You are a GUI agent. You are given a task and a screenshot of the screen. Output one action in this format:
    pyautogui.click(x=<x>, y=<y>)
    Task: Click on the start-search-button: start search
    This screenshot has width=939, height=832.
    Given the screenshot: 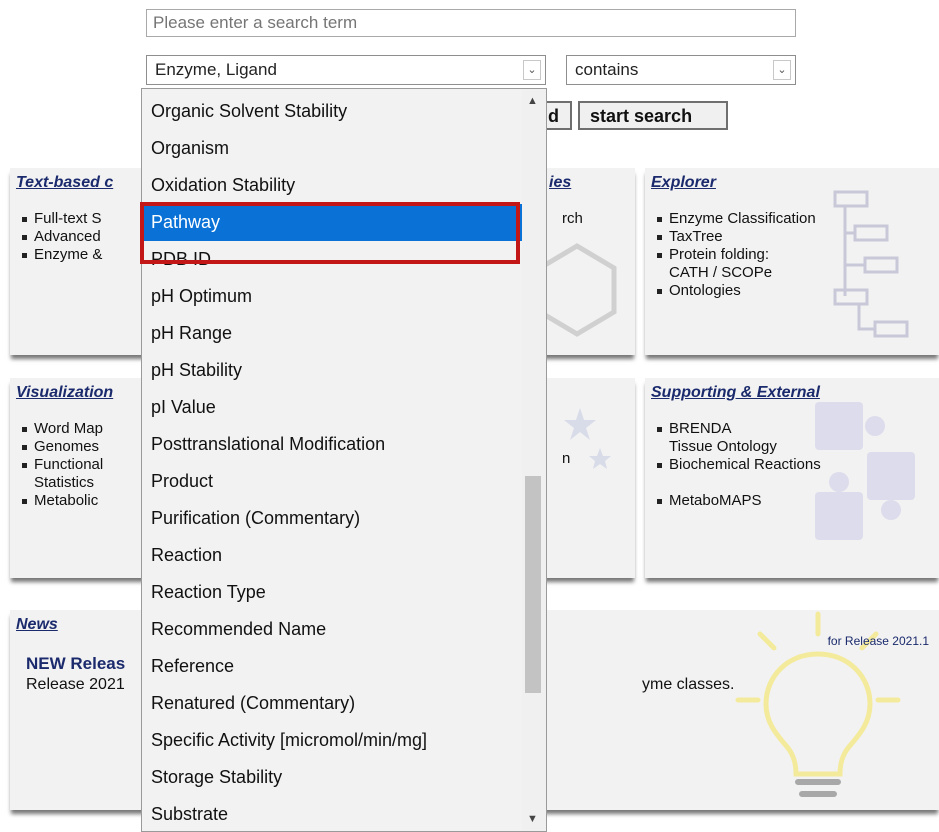 What is the action you would take?
    pyautogui.click(x=653, y=115)
    